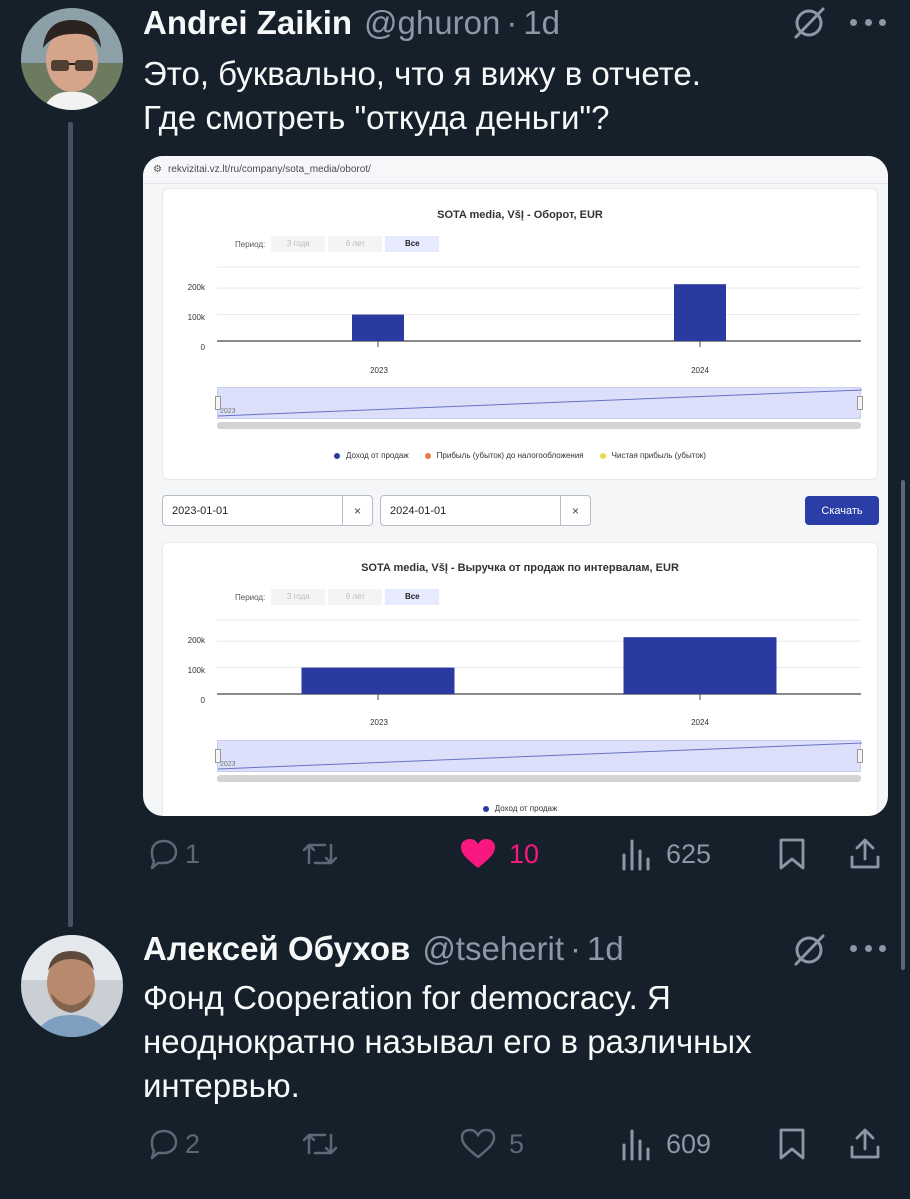  I want to click on date-to-value: 2024-01-01, so click(418, 510).